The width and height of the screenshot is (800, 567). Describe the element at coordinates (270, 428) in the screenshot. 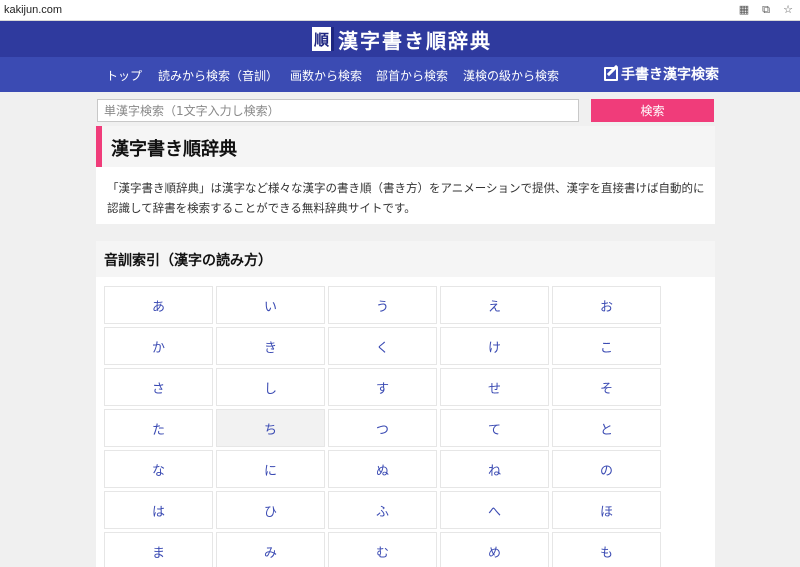

I see `kana-cell: ち` at that location.